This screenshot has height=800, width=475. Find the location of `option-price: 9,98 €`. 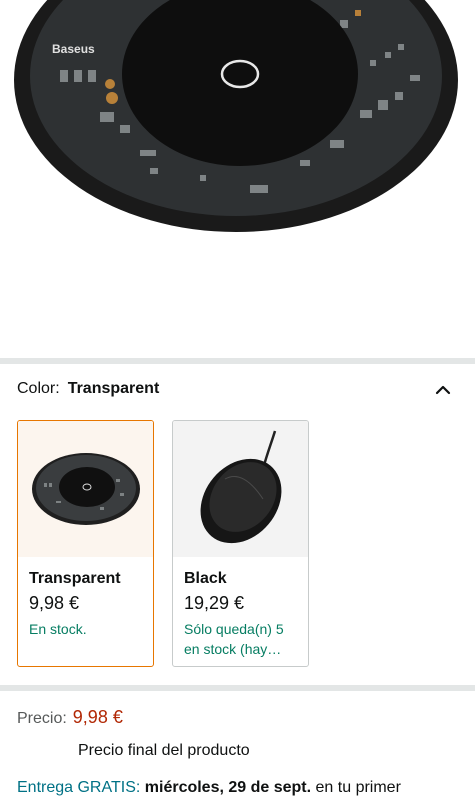

option-price: 9,98 € is located at coordinates (54, 603).